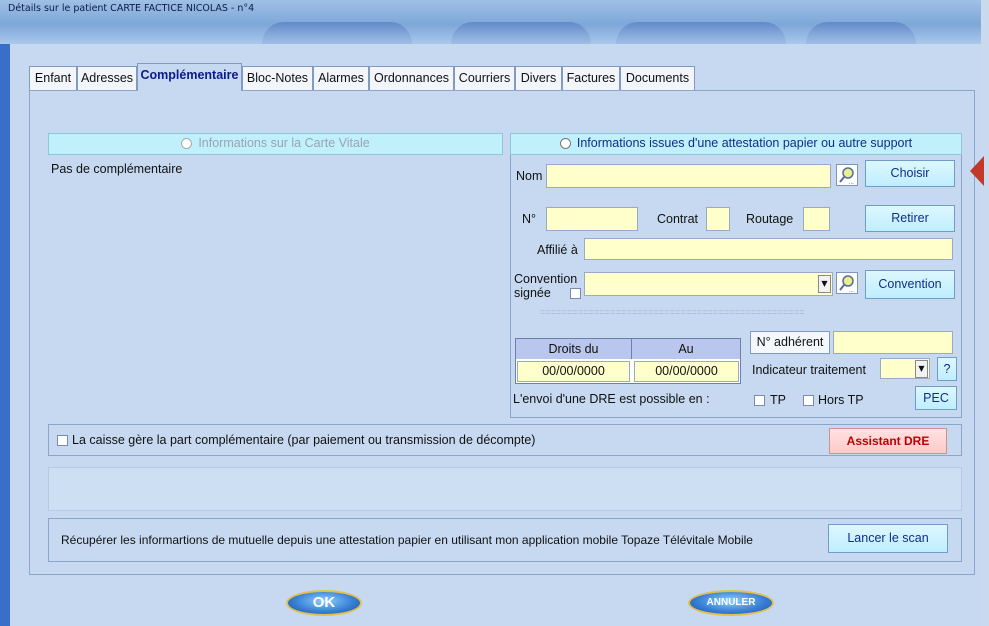  Describe the element at coordinates (910, 284) in the screenshot. I see `convention-button: Convention` at that location.